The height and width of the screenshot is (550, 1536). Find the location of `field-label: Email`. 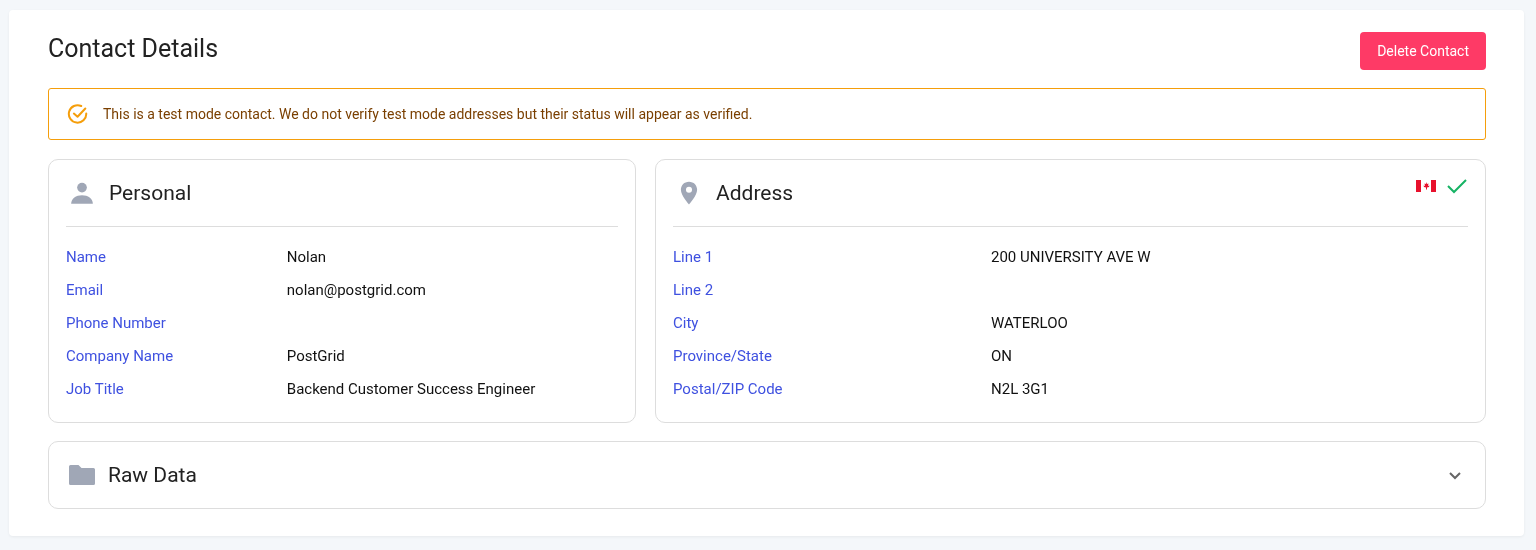

field-label: Email is located at coordinates (85, 290).